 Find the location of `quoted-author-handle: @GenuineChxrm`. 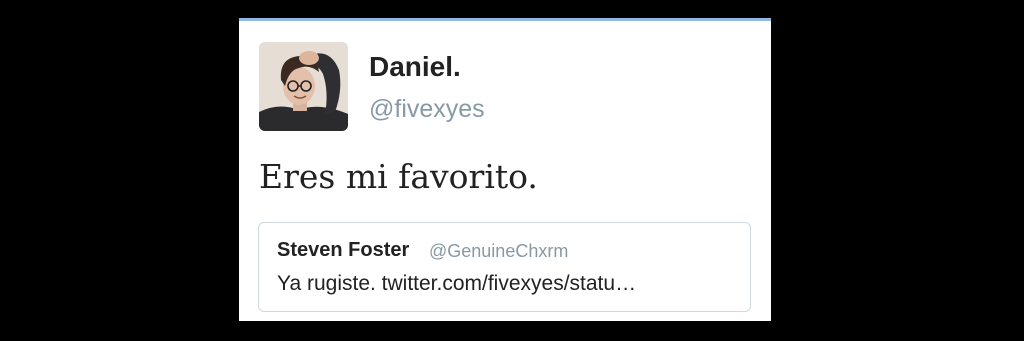

quoted-author-handle: @GenuineChxrm is located at coordinates (499, 251).